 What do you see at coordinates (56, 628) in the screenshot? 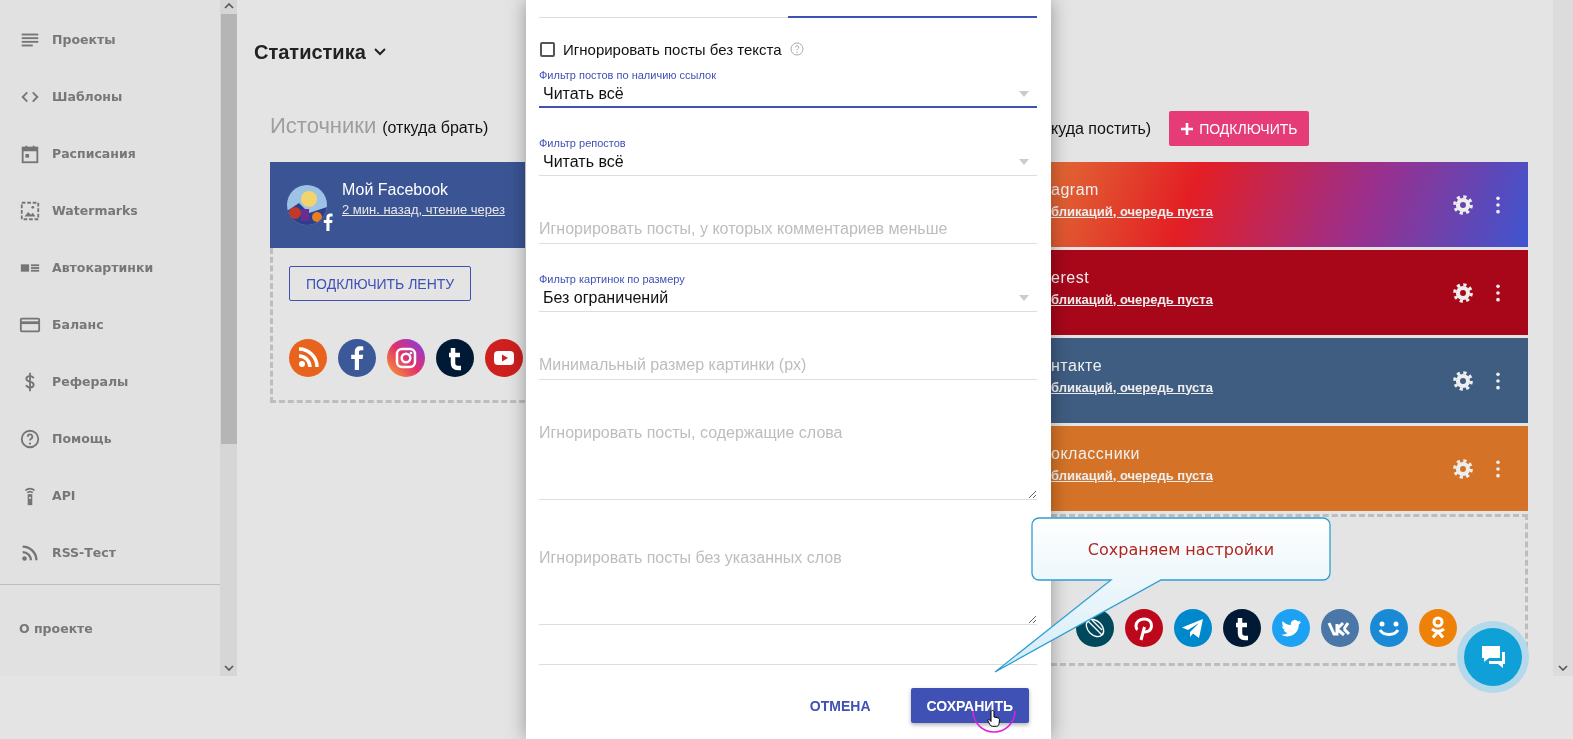
I see `sidebar-link: О проекте` at bounding box center [56, 628].